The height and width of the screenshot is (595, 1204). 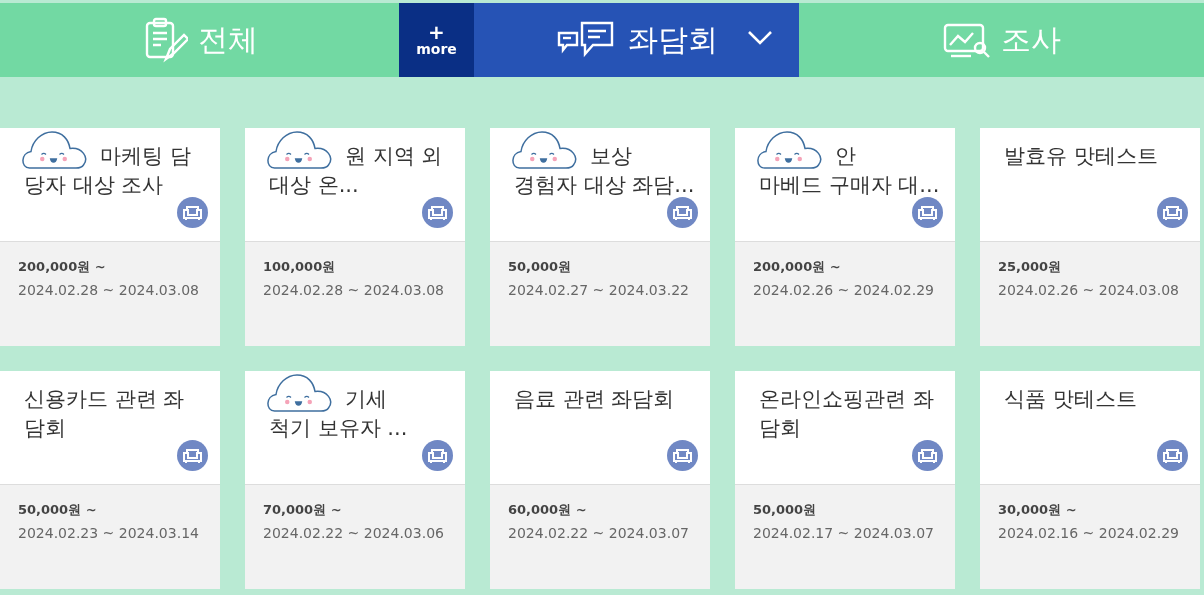 I want to click on date-range: 2024.02.27 ~ 2024.03.22, so click(x=599, y=290).